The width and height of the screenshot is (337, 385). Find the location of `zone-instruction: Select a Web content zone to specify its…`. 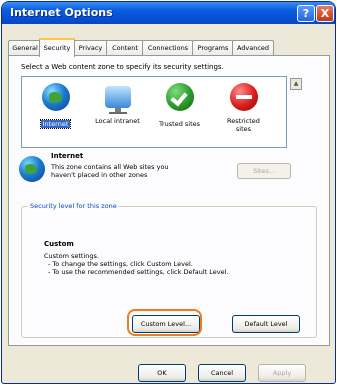

zone-instruction: Select a Web content zone to specify its… is located at coordinates (122, 67).